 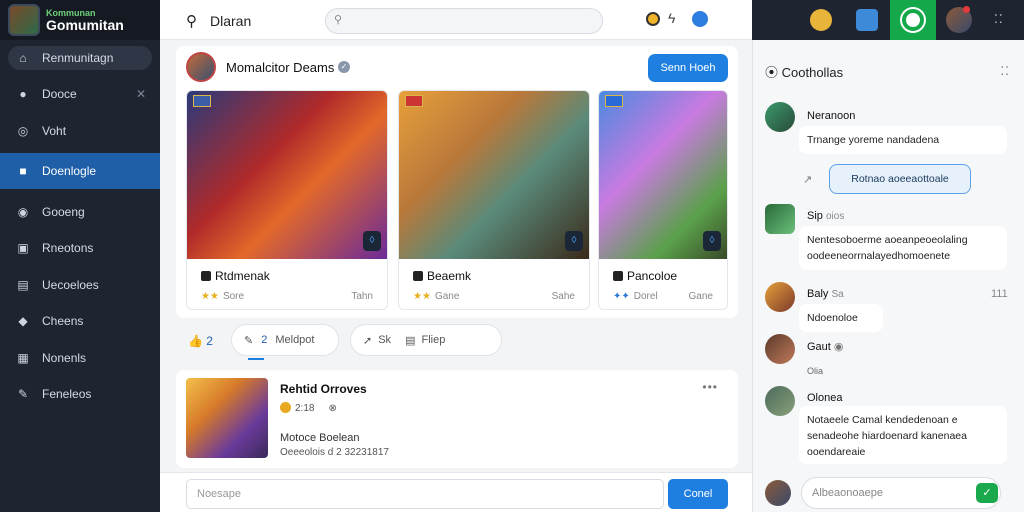 What do you see at coordinates (821, 20) in the screenshot?
I see `notification-button` at bounding box center [821, 20].